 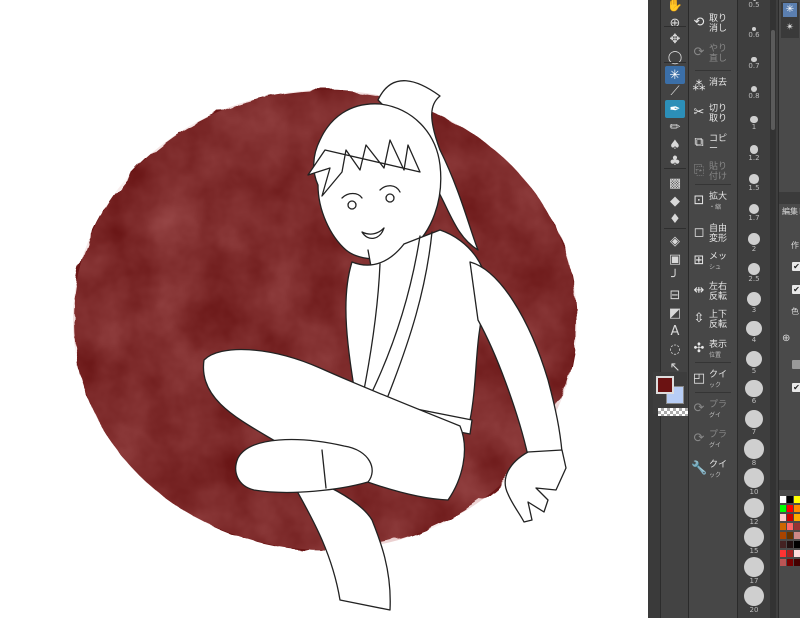 I want to click on foreground-color-swatch, so click(x=665, y=385).